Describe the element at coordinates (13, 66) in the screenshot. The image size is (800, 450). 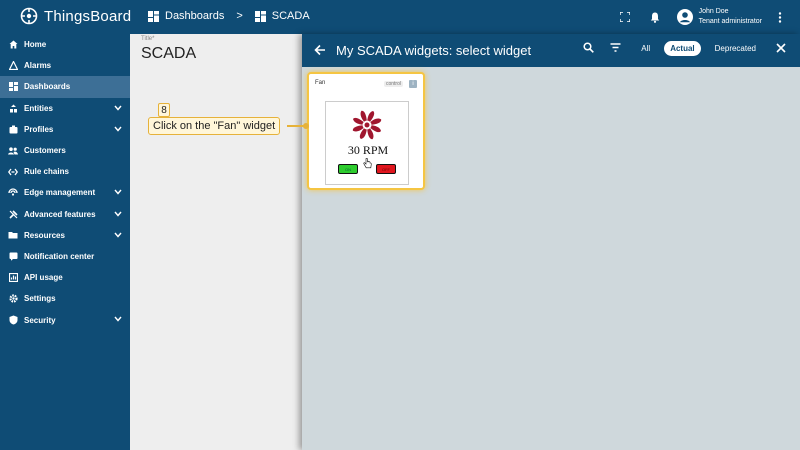
I see `alarm-icon` at that location.